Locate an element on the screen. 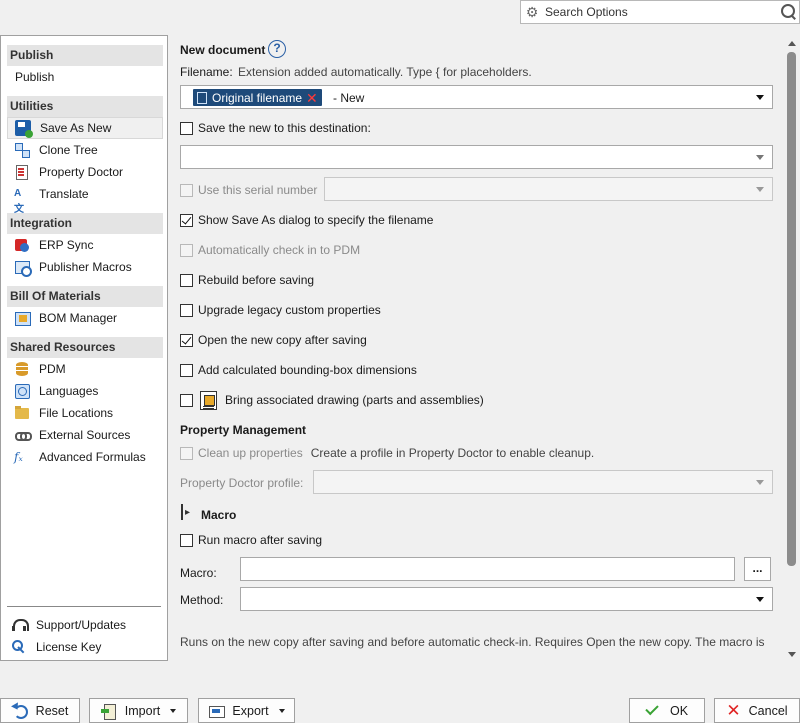  save-destination-checkbox is located at coordinates (186, 128).